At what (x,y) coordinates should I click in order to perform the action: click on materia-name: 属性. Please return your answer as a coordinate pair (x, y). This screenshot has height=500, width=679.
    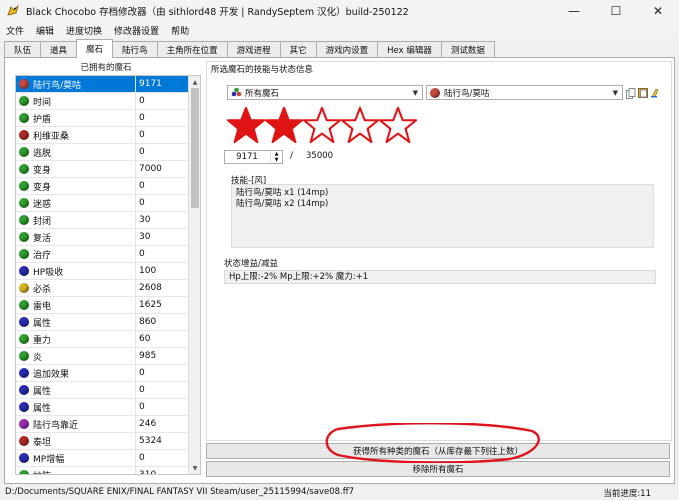
    Looking at the image, I should click on (42, 408).